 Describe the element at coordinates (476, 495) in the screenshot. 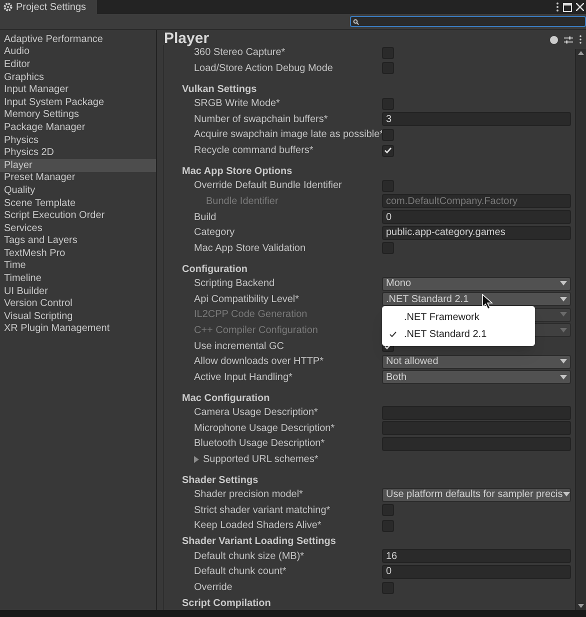

I see `dropdown: Use platform defaults for sampler precis` at that location.